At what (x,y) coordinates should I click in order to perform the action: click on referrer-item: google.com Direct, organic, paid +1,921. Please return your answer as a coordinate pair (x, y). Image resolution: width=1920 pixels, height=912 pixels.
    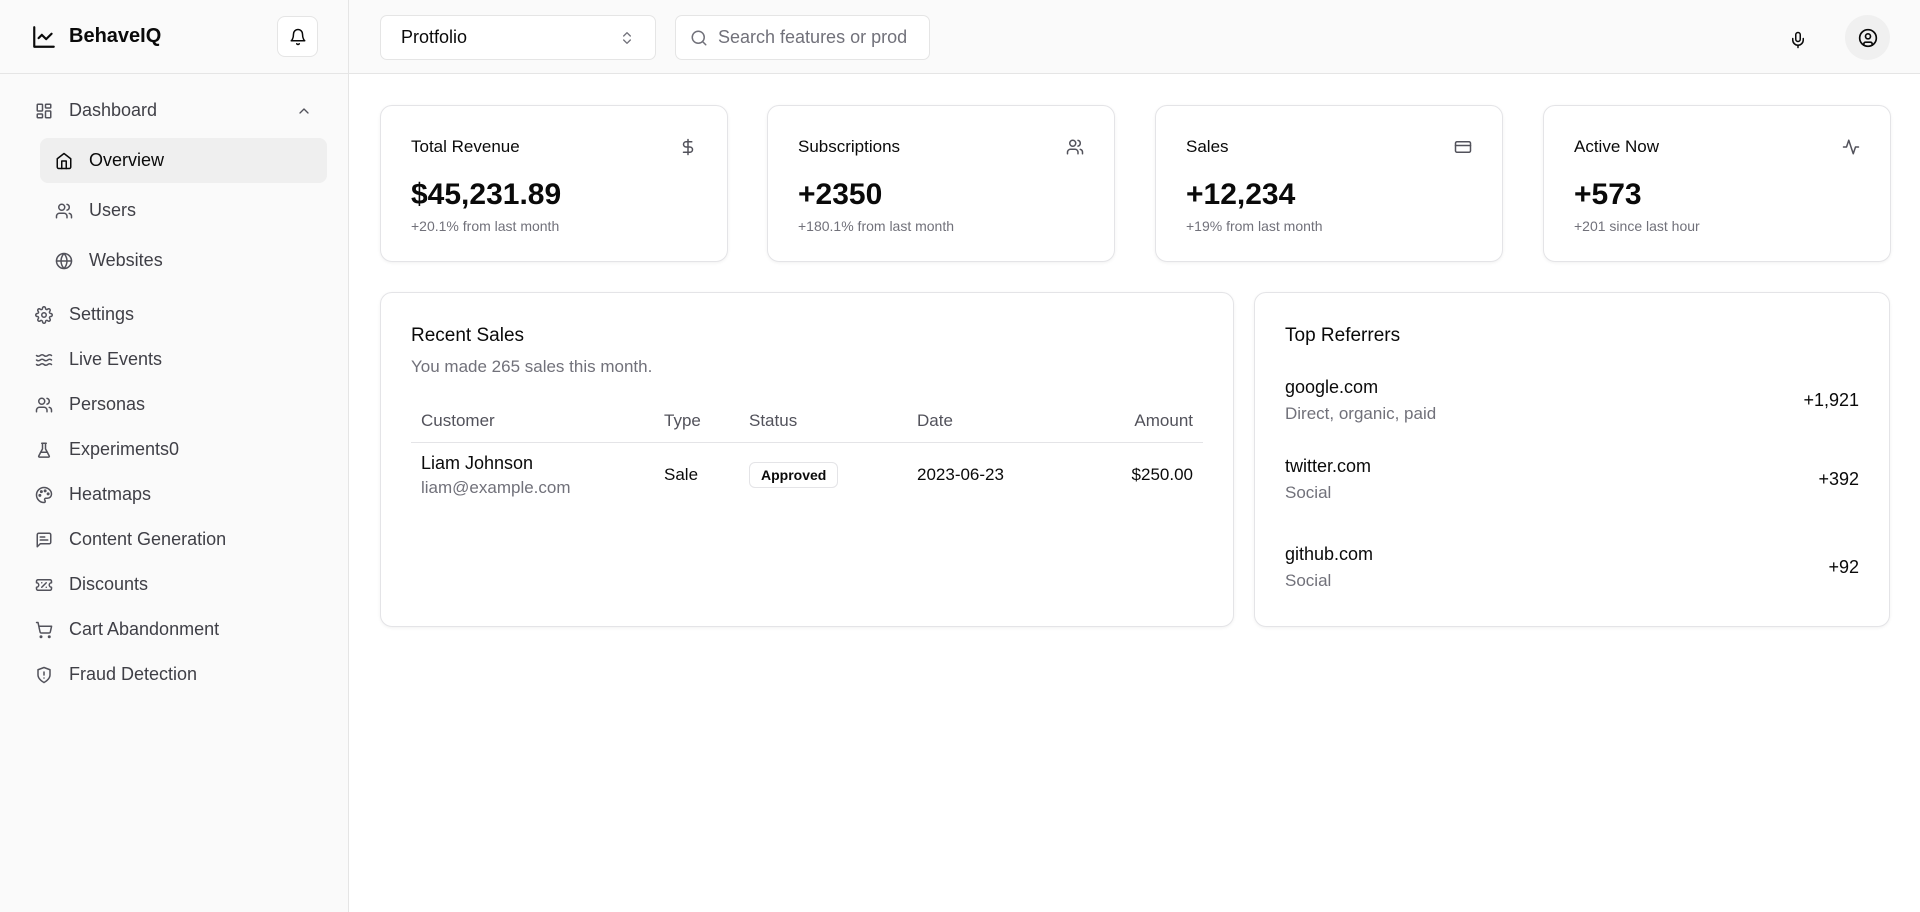
    Looking at the image, I should click on (1572, 400).